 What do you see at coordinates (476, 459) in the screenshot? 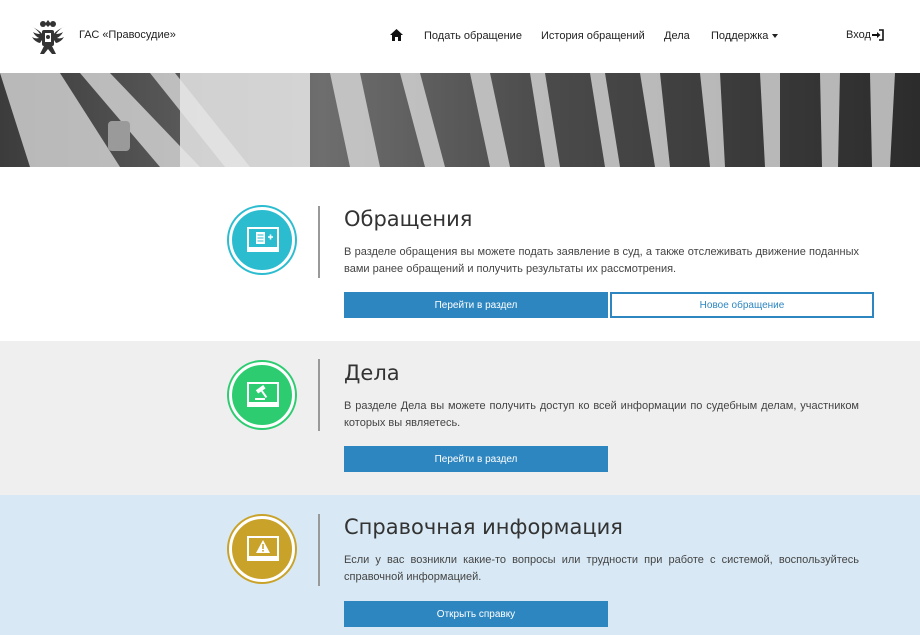
I see `go-to-cases-button: Перейти в раздел` at bounding box center [476, 459].